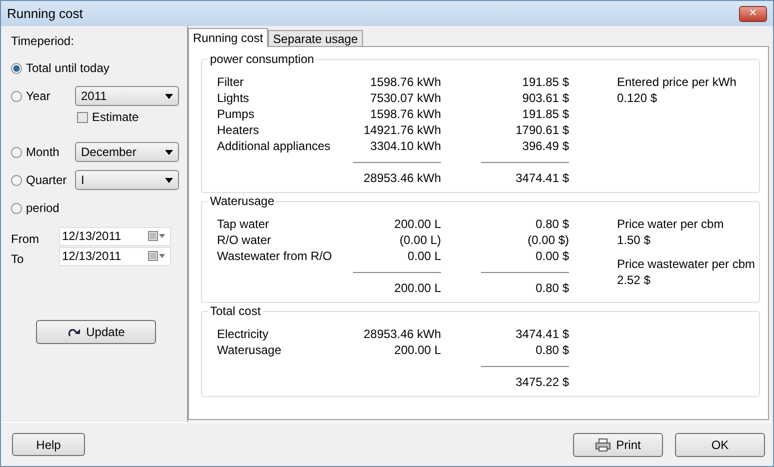 The width and height of the screenshot is (774, 467). What do you see at coordinates (127, 180) in the screenshot?
I see `dropdown: I` at bounding box center [127, 180].